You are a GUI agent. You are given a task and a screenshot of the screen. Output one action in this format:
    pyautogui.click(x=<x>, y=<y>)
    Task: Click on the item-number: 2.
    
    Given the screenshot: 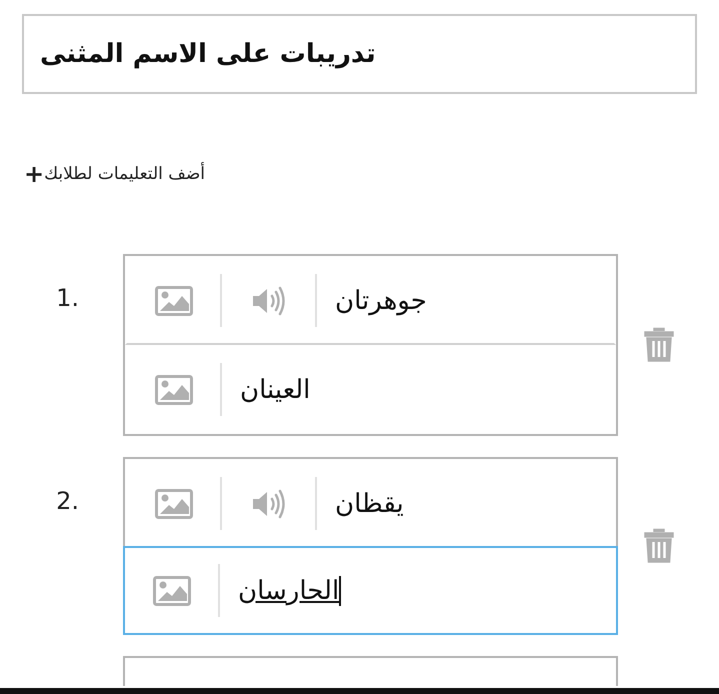 What is the action you would take?
    pyautogui.click(x=67, y=501)
    